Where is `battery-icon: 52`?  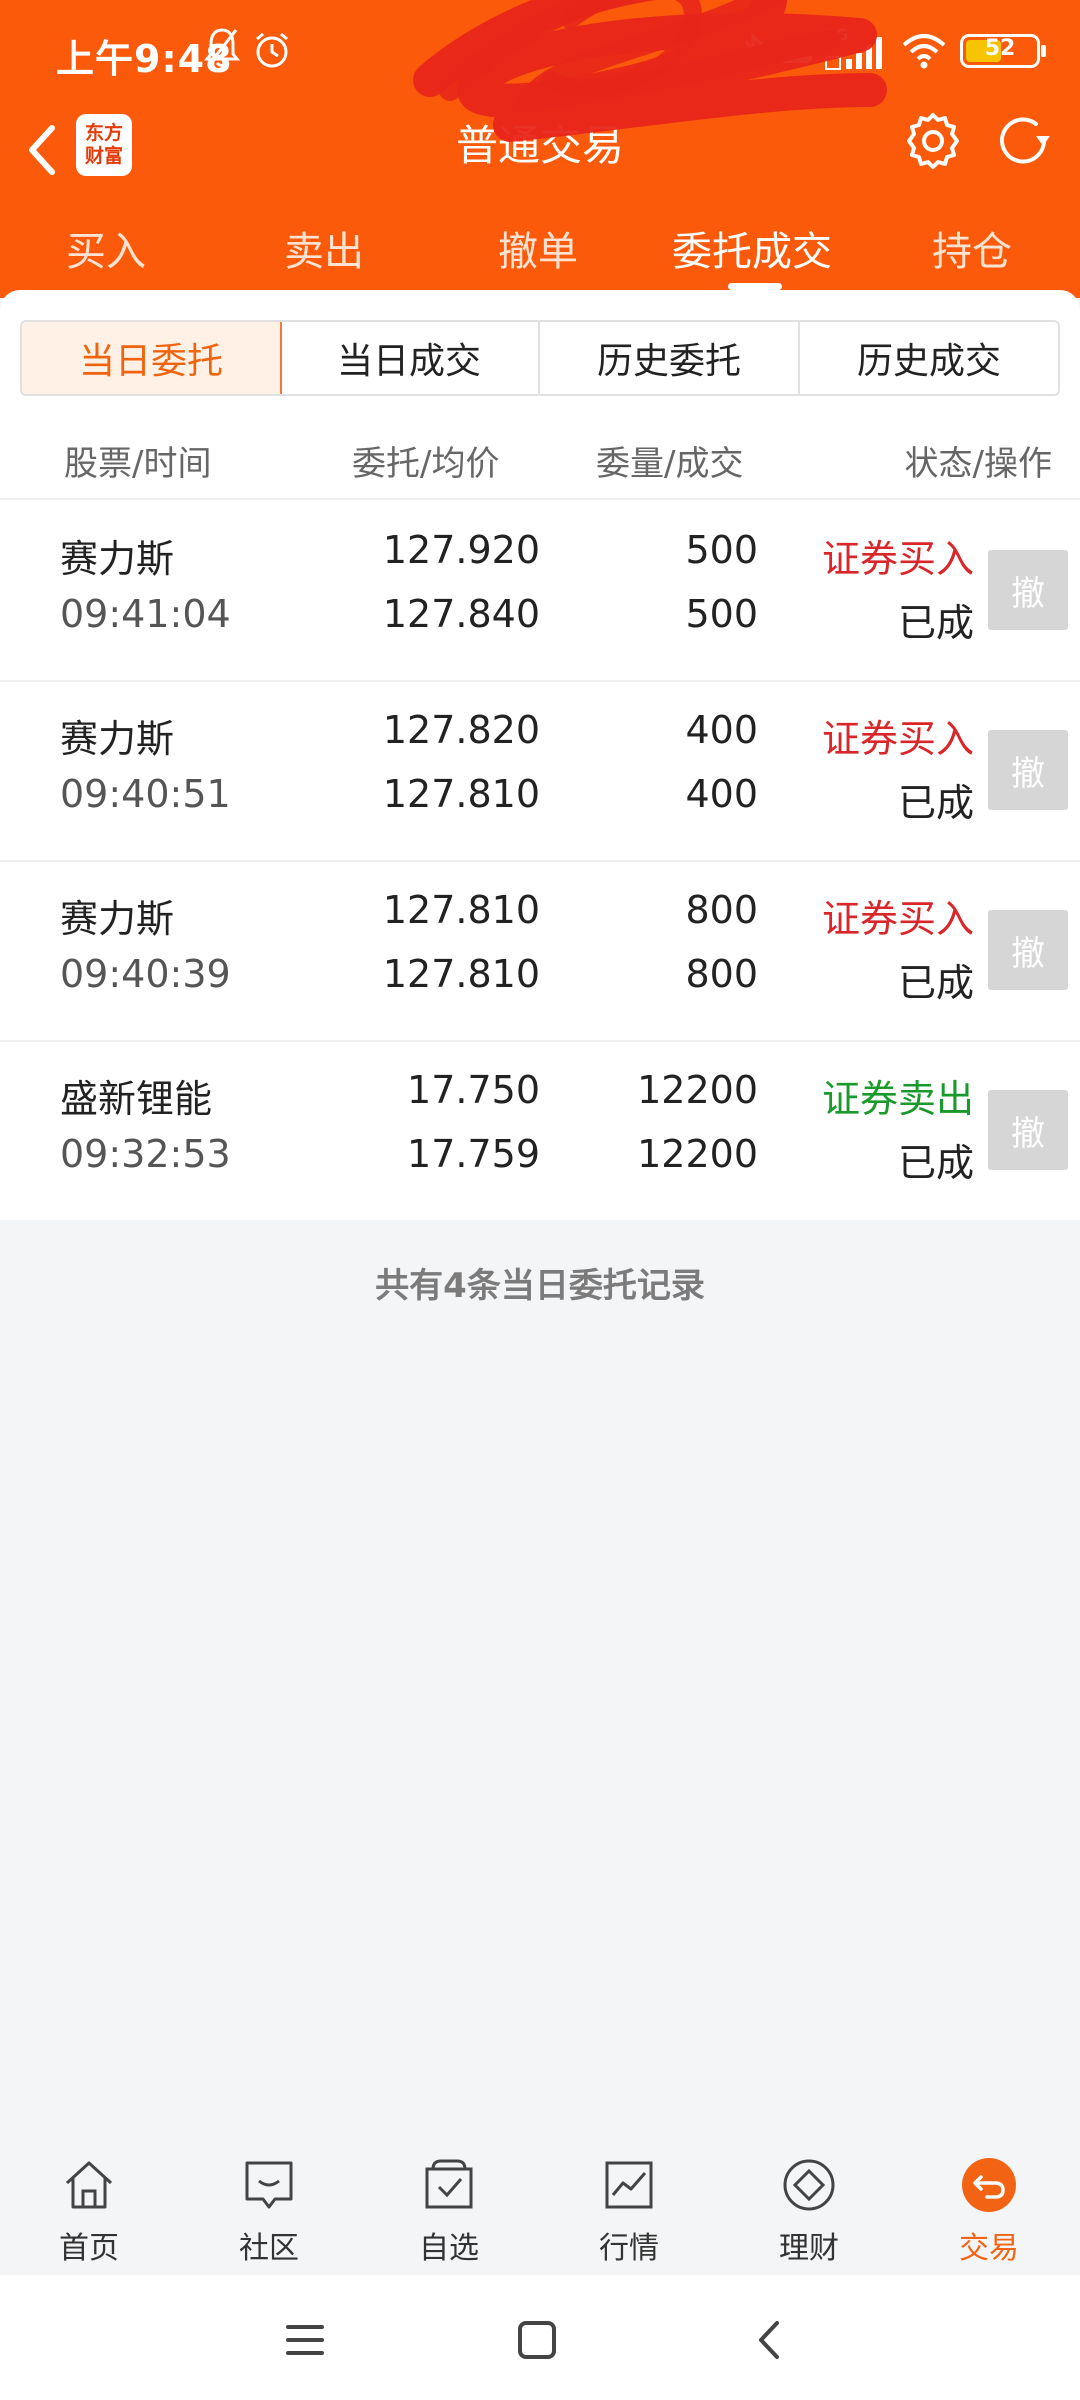 battery-icon: 52 is located at coordinates (1003, 51).